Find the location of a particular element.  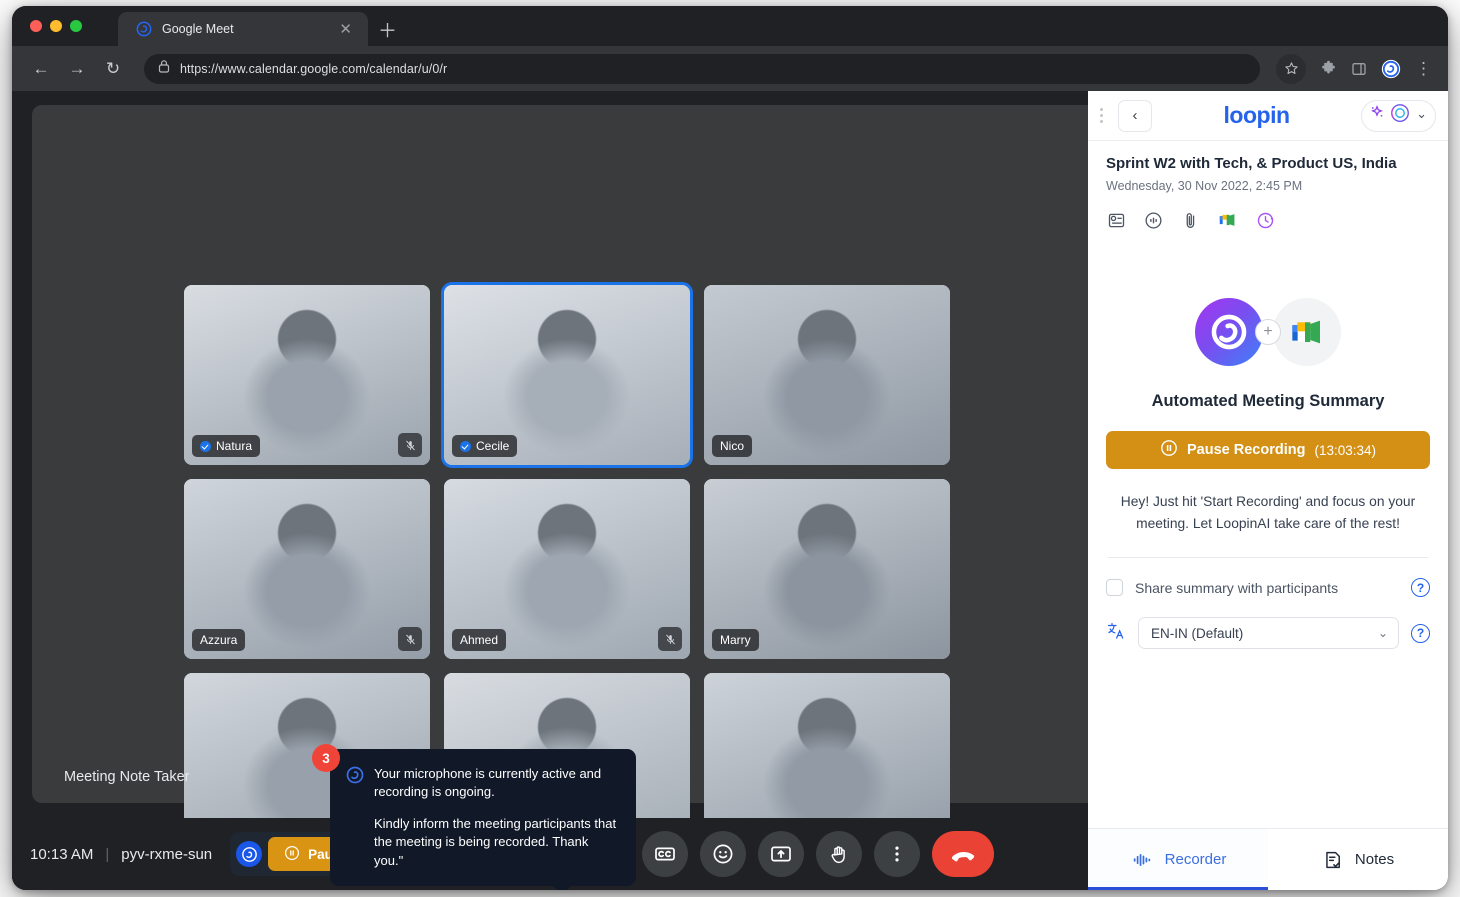

loopin-extension-icon is located at coordinates (1391, 69).